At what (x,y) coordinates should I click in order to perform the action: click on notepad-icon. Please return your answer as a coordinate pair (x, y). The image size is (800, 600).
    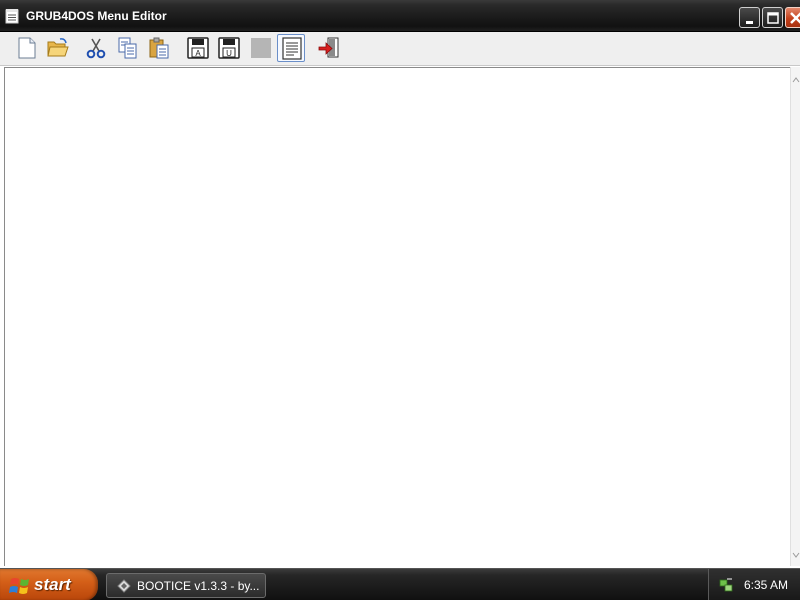
    Looking at the image, I should click on (12, 16).